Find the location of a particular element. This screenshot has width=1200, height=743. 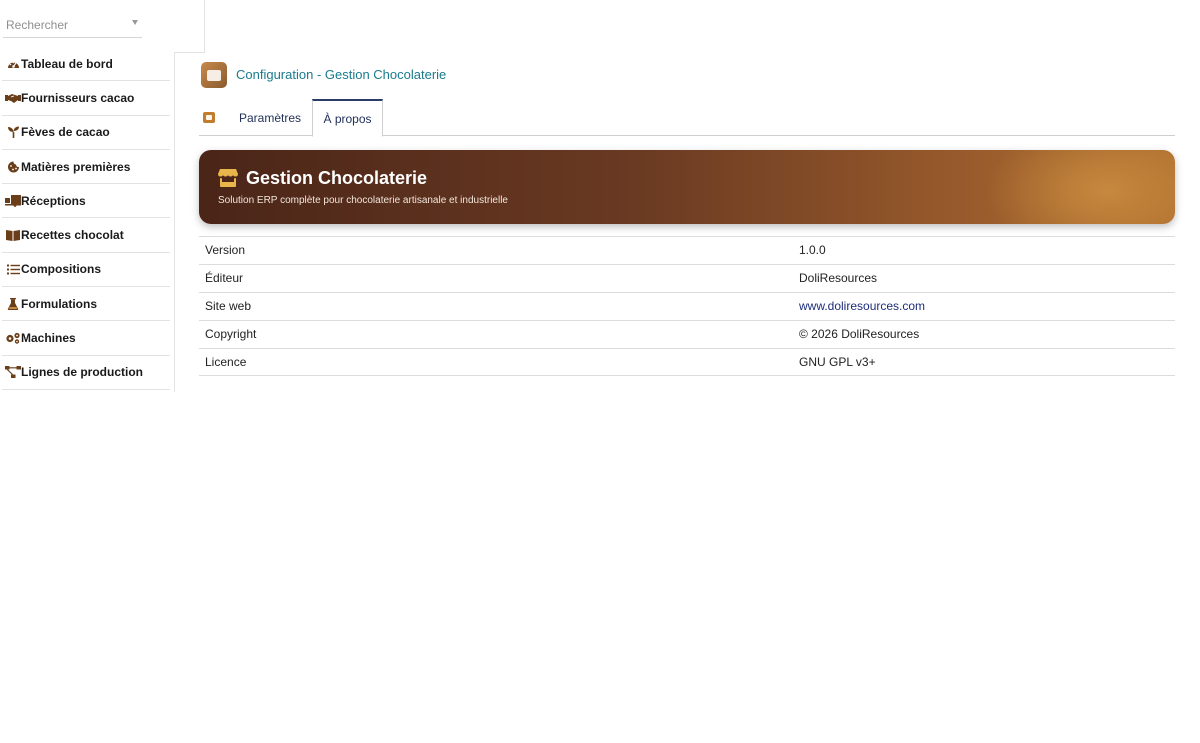

chevron-down-icon is located at coordinates (135, 22).